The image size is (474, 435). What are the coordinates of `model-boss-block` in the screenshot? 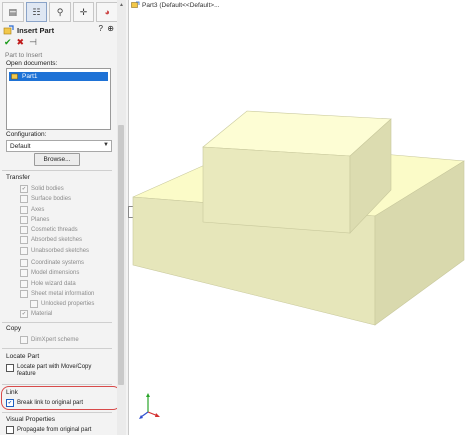 It's located at (297, 172).